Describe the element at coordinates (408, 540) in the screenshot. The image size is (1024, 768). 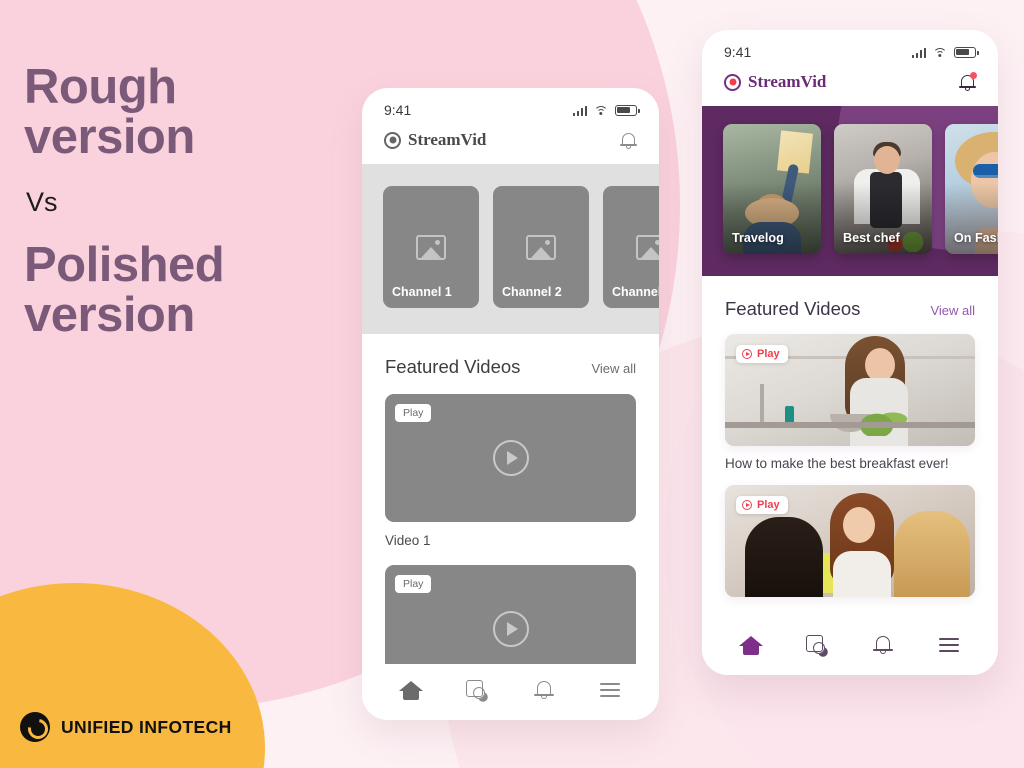
I see `video-title: Video 1` at that location.